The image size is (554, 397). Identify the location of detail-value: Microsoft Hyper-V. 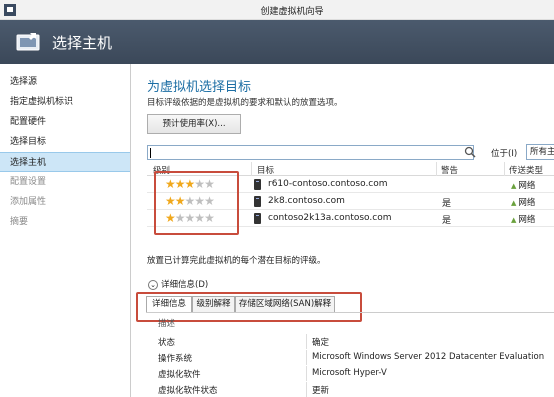
(349, 373).